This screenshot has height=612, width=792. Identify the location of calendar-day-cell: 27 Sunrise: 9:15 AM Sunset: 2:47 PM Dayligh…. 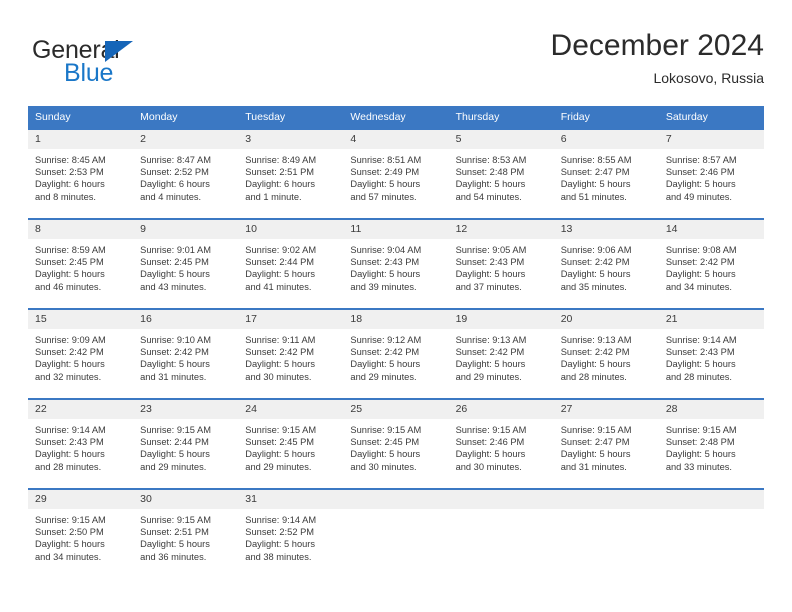
(606, 443).